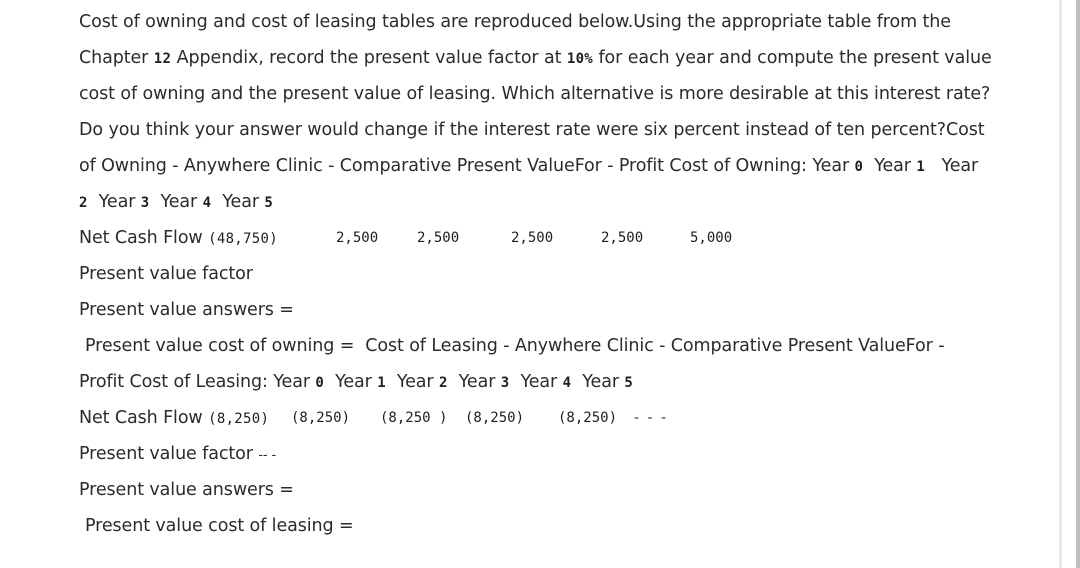 The height and width of the screenshot is (568, 1080). I want to click on leasing-year-0: 0, so click(320, 383).